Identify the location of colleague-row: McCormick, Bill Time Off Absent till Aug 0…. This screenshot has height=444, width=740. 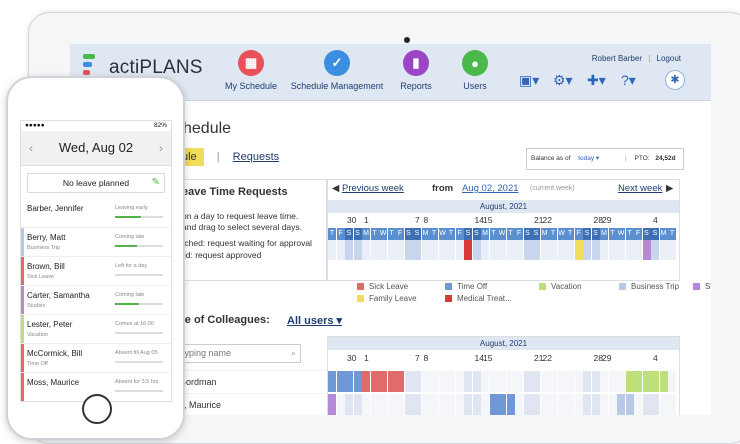
(96, 358).